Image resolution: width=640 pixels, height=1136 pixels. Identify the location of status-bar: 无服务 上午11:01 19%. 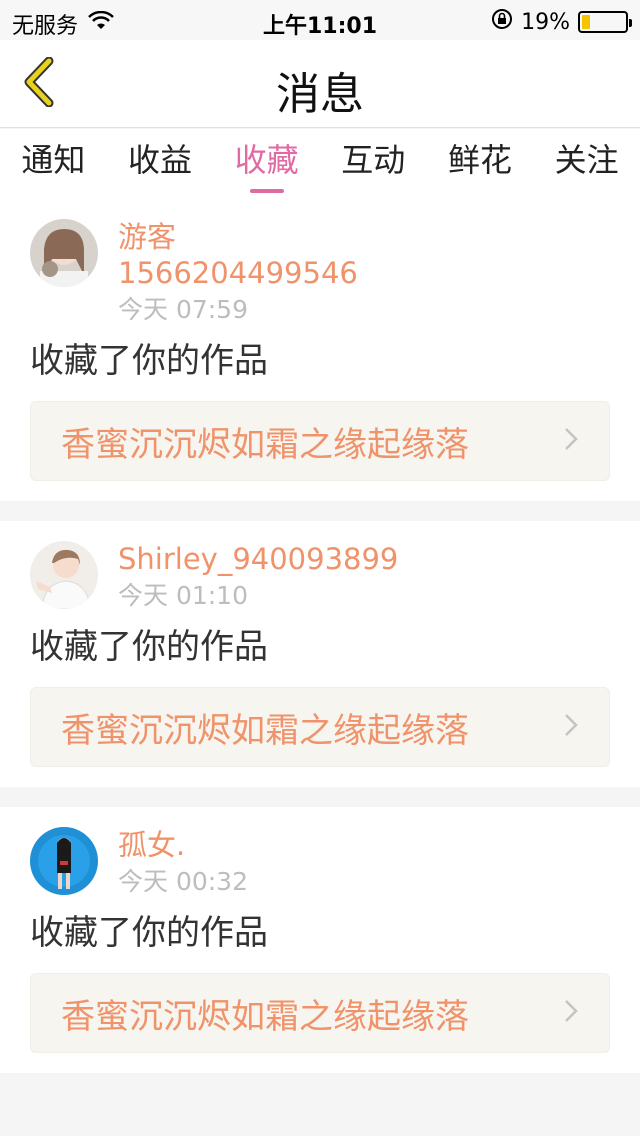
(320, 20).